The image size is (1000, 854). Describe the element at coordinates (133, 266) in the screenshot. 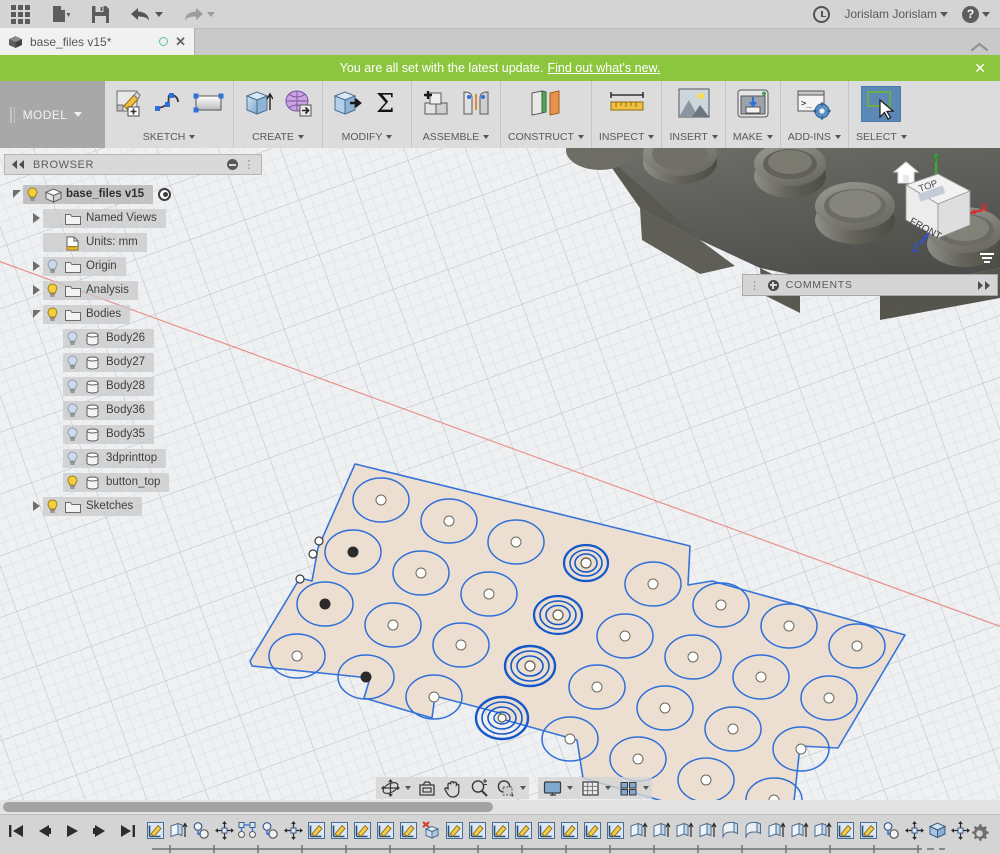

I see `tree-item-origin: Origin` at that location.